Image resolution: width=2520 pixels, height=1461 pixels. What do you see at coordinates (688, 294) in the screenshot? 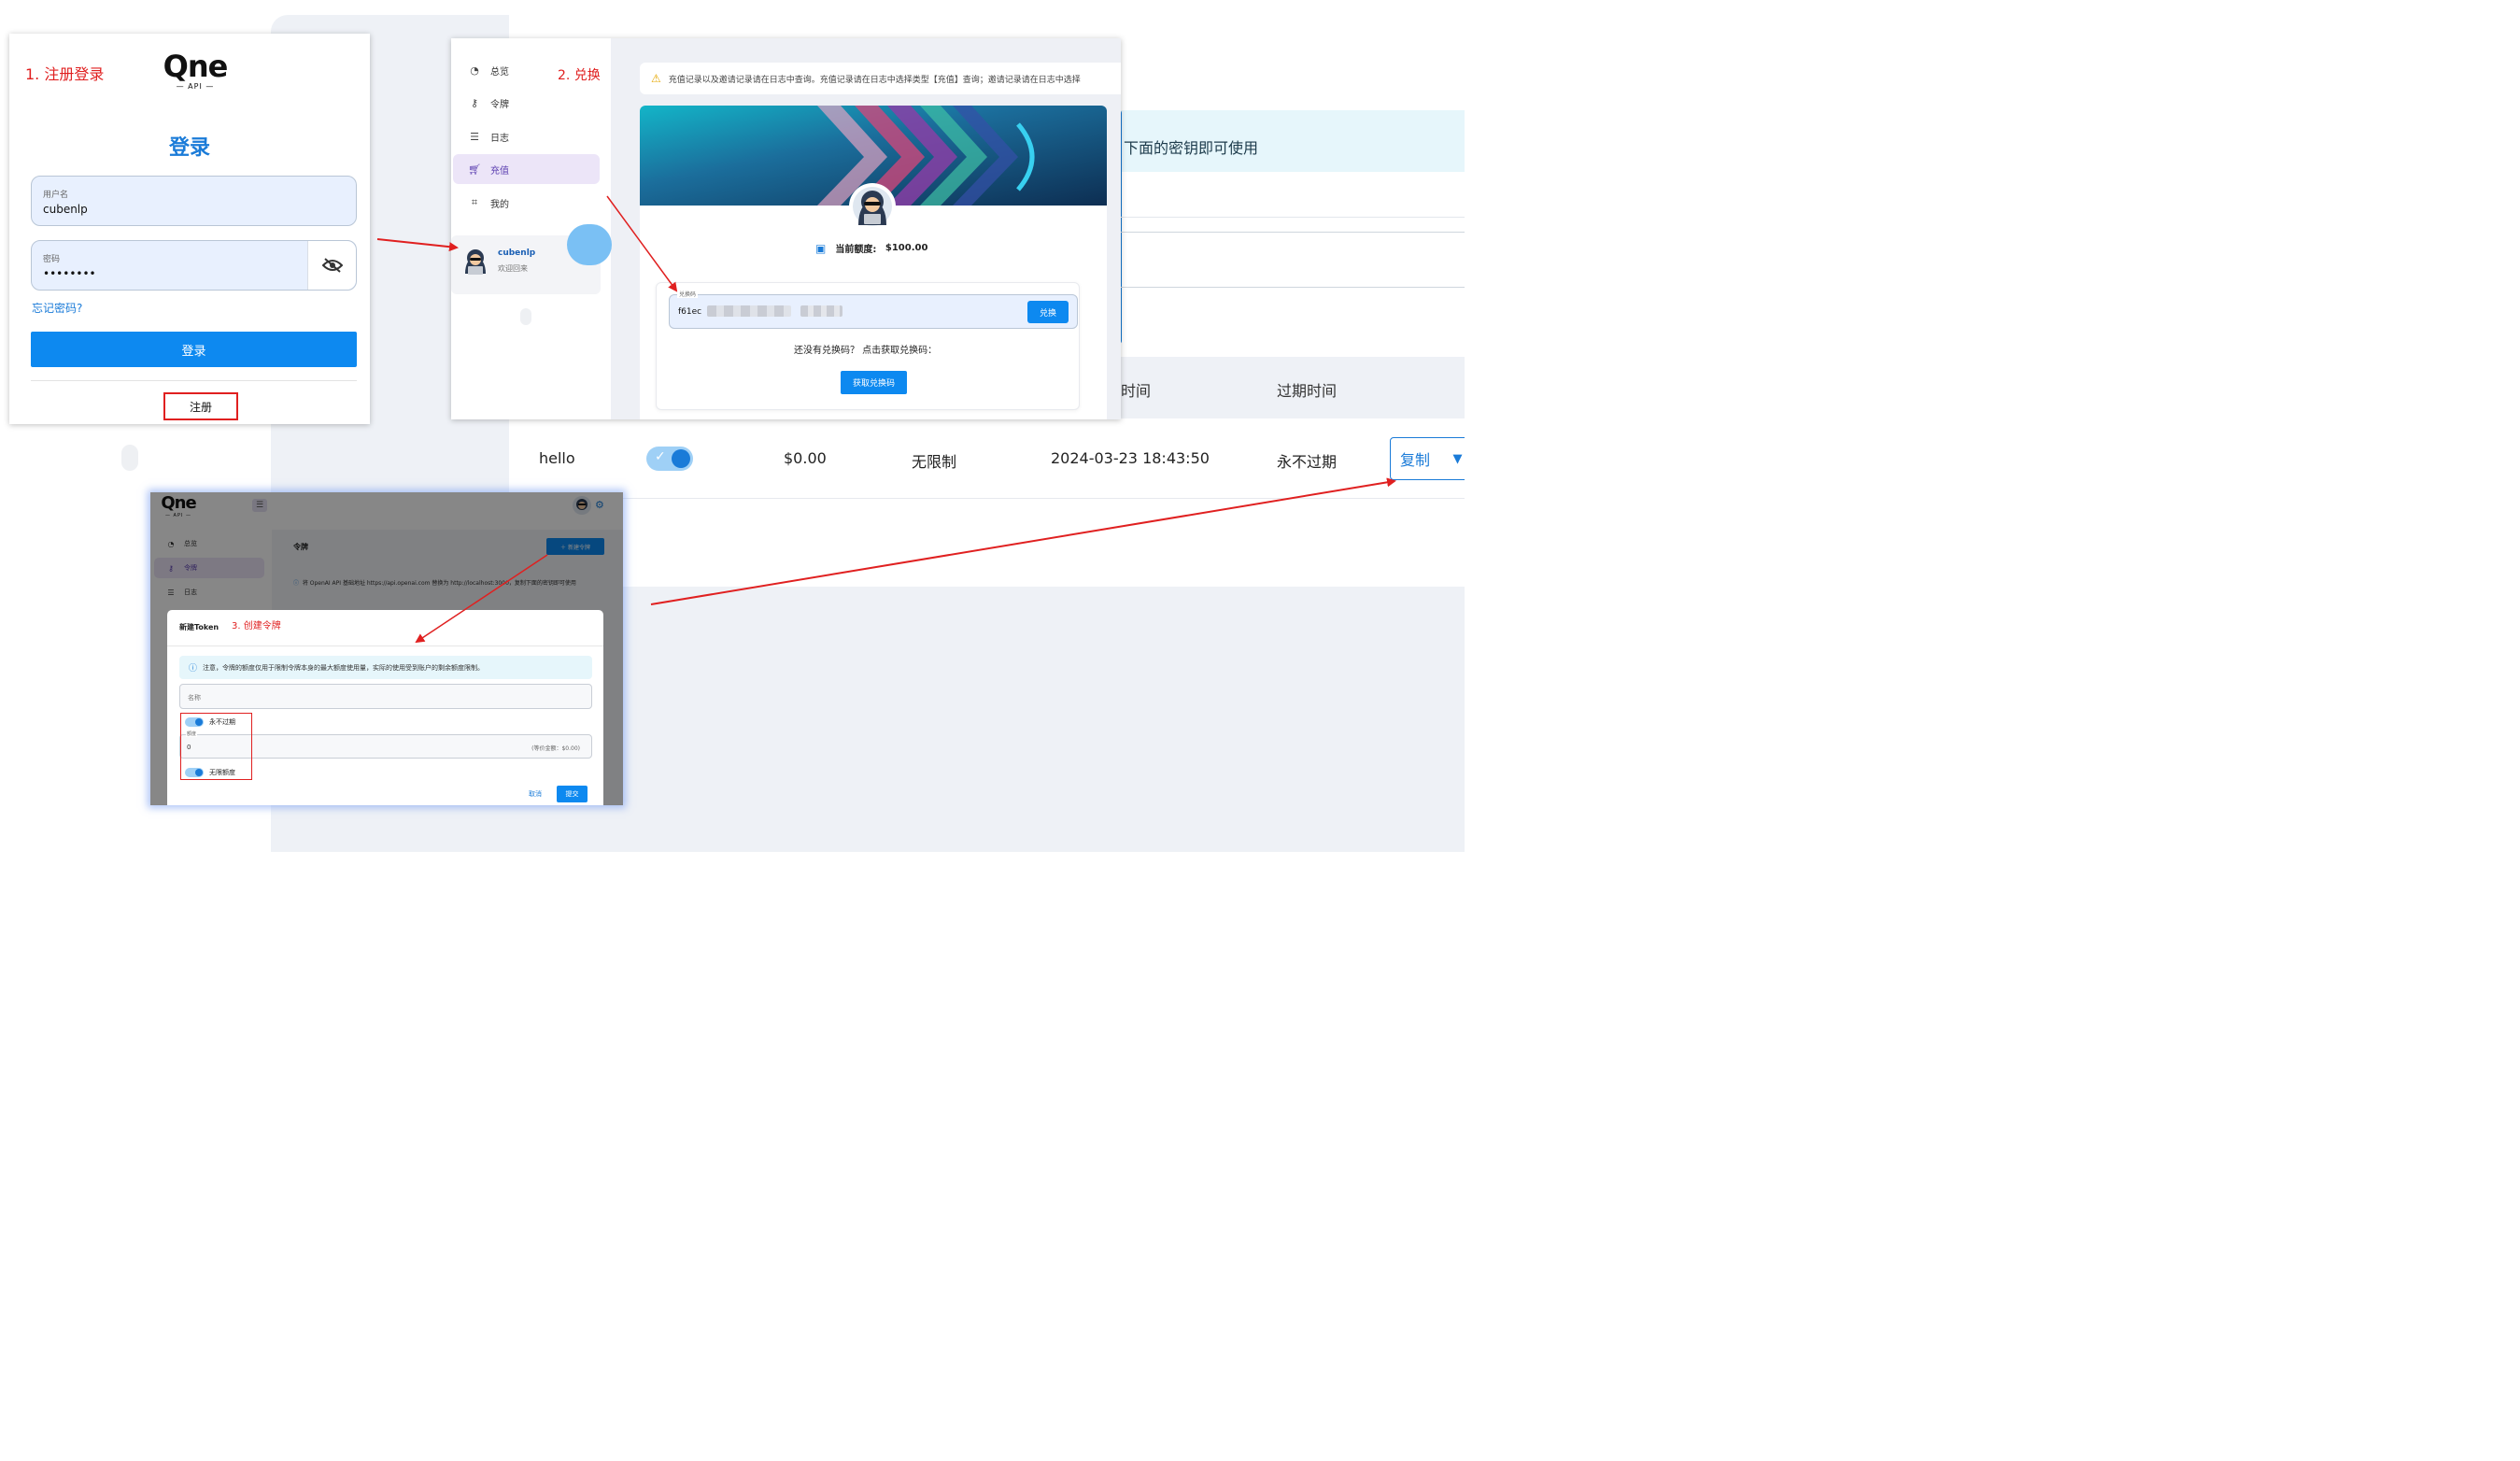
I see `redeem-code-label: 兑换码` at bounding box center [688, 294].